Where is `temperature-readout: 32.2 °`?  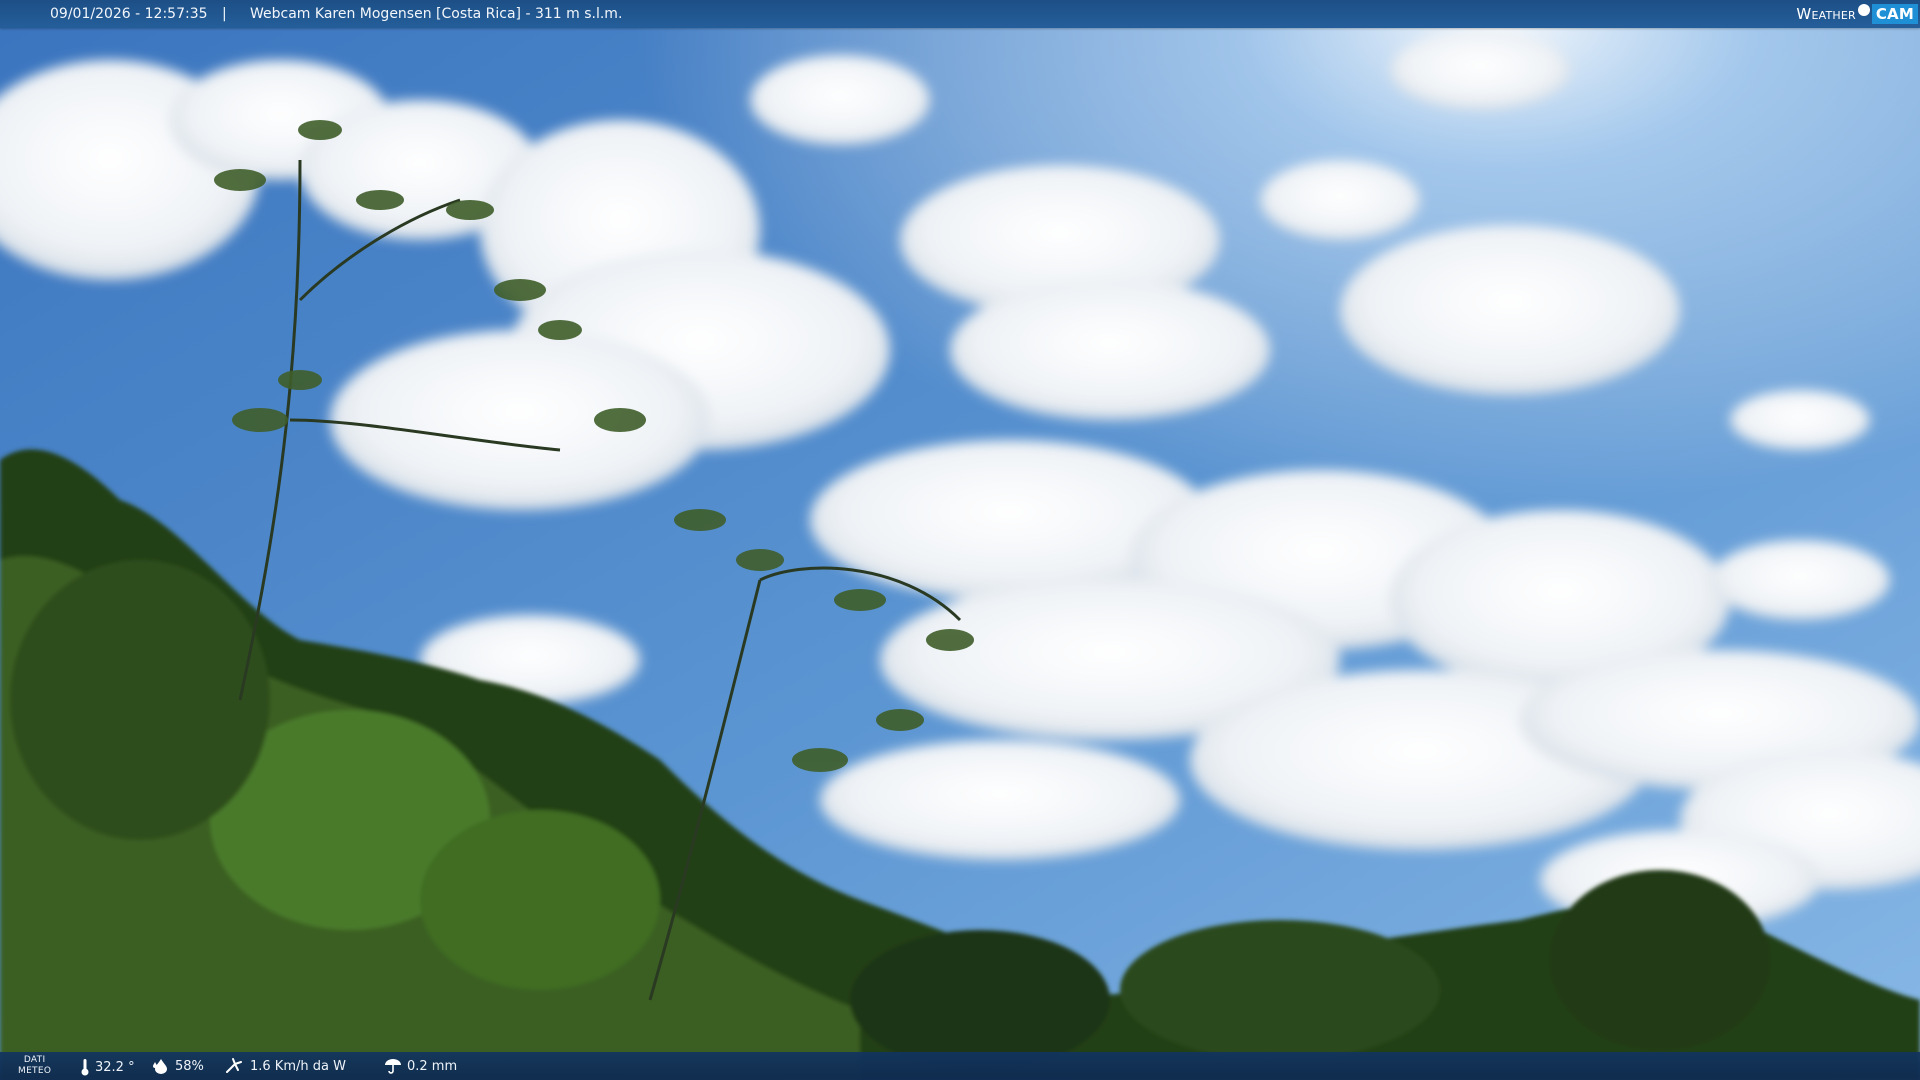 temperature-readout: 32.2 ° is located at coordinates (107, 1067).